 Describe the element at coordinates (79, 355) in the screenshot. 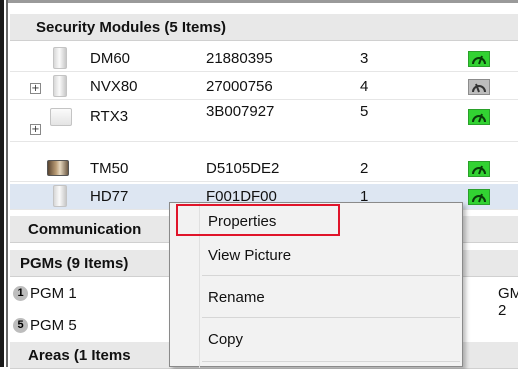

I see `group-title: Areas (1 Items` at that location.